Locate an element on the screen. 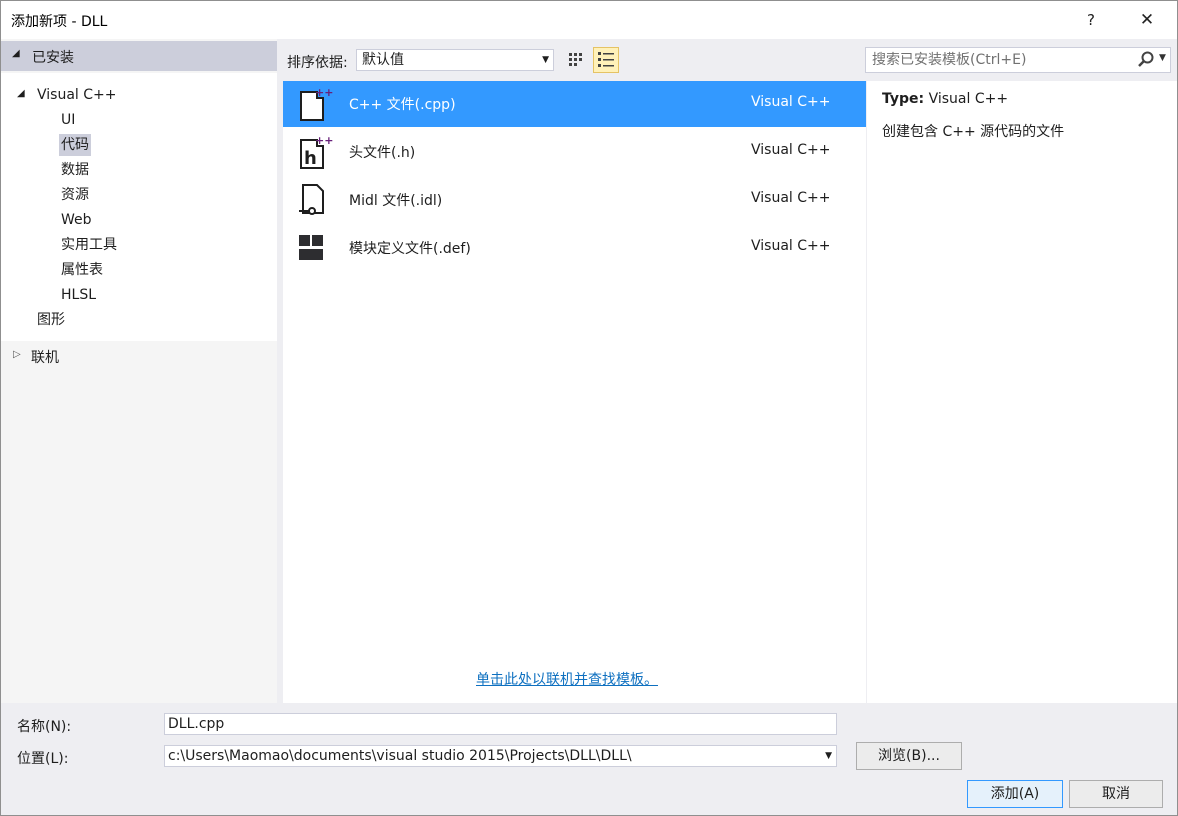 This screenshot has width=1178, height=816. cpp-file-icon: ++ is located at coordinates (316, 103).